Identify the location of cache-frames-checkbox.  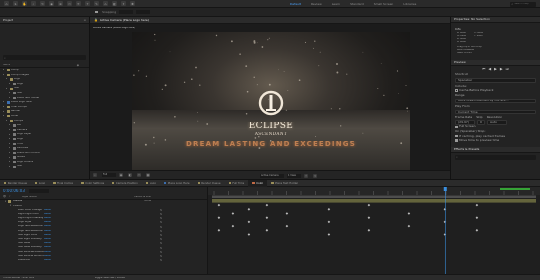
(456, 136).